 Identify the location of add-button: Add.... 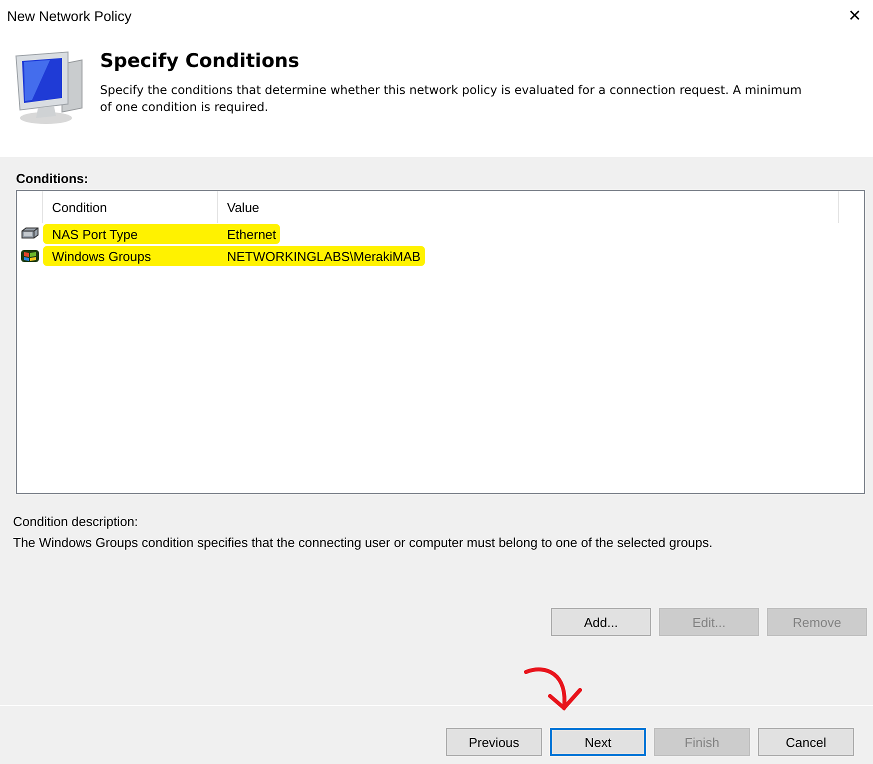
(601, 622).